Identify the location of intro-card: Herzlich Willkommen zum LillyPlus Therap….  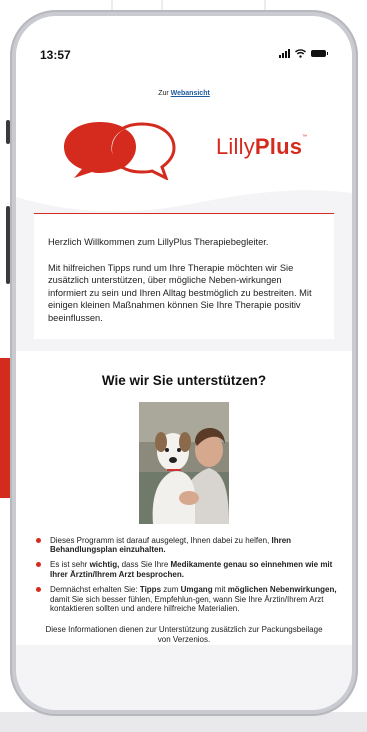
(184, 275).